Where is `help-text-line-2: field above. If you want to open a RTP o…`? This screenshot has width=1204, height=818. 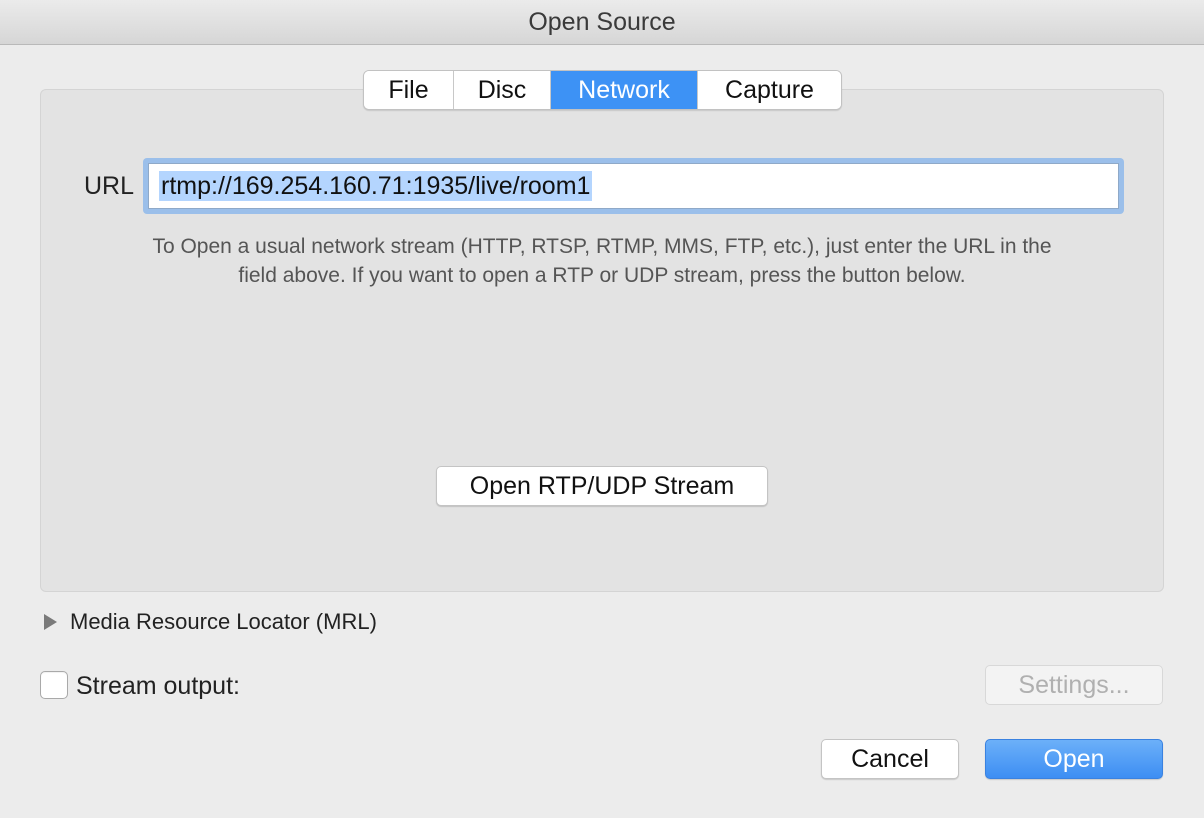 help-text-line-2: field above. If you want to open a RTP o… is located at coordinates (602, 275).